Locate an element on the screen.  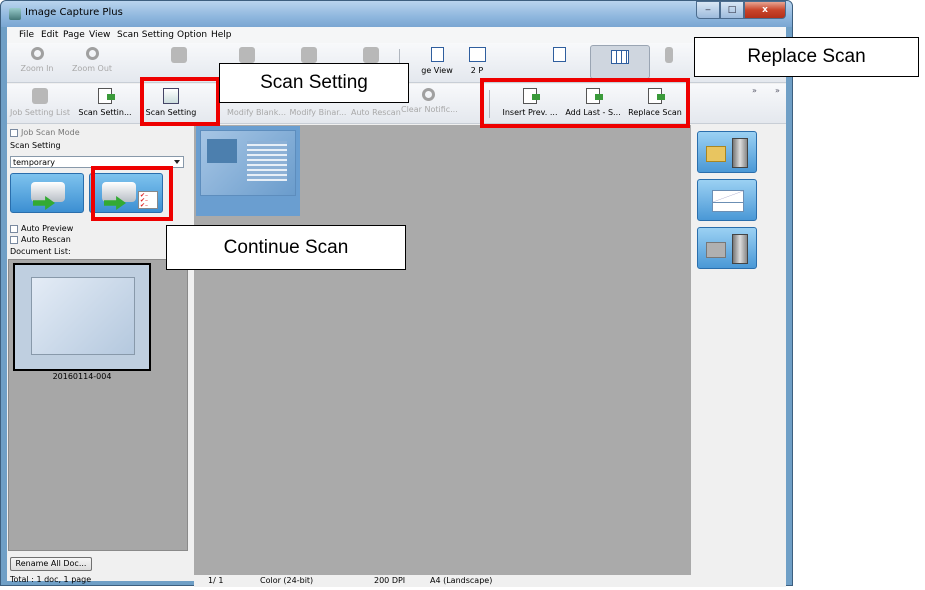
toolbar-overflow-button-2: » is located at coordinates (777, 90).